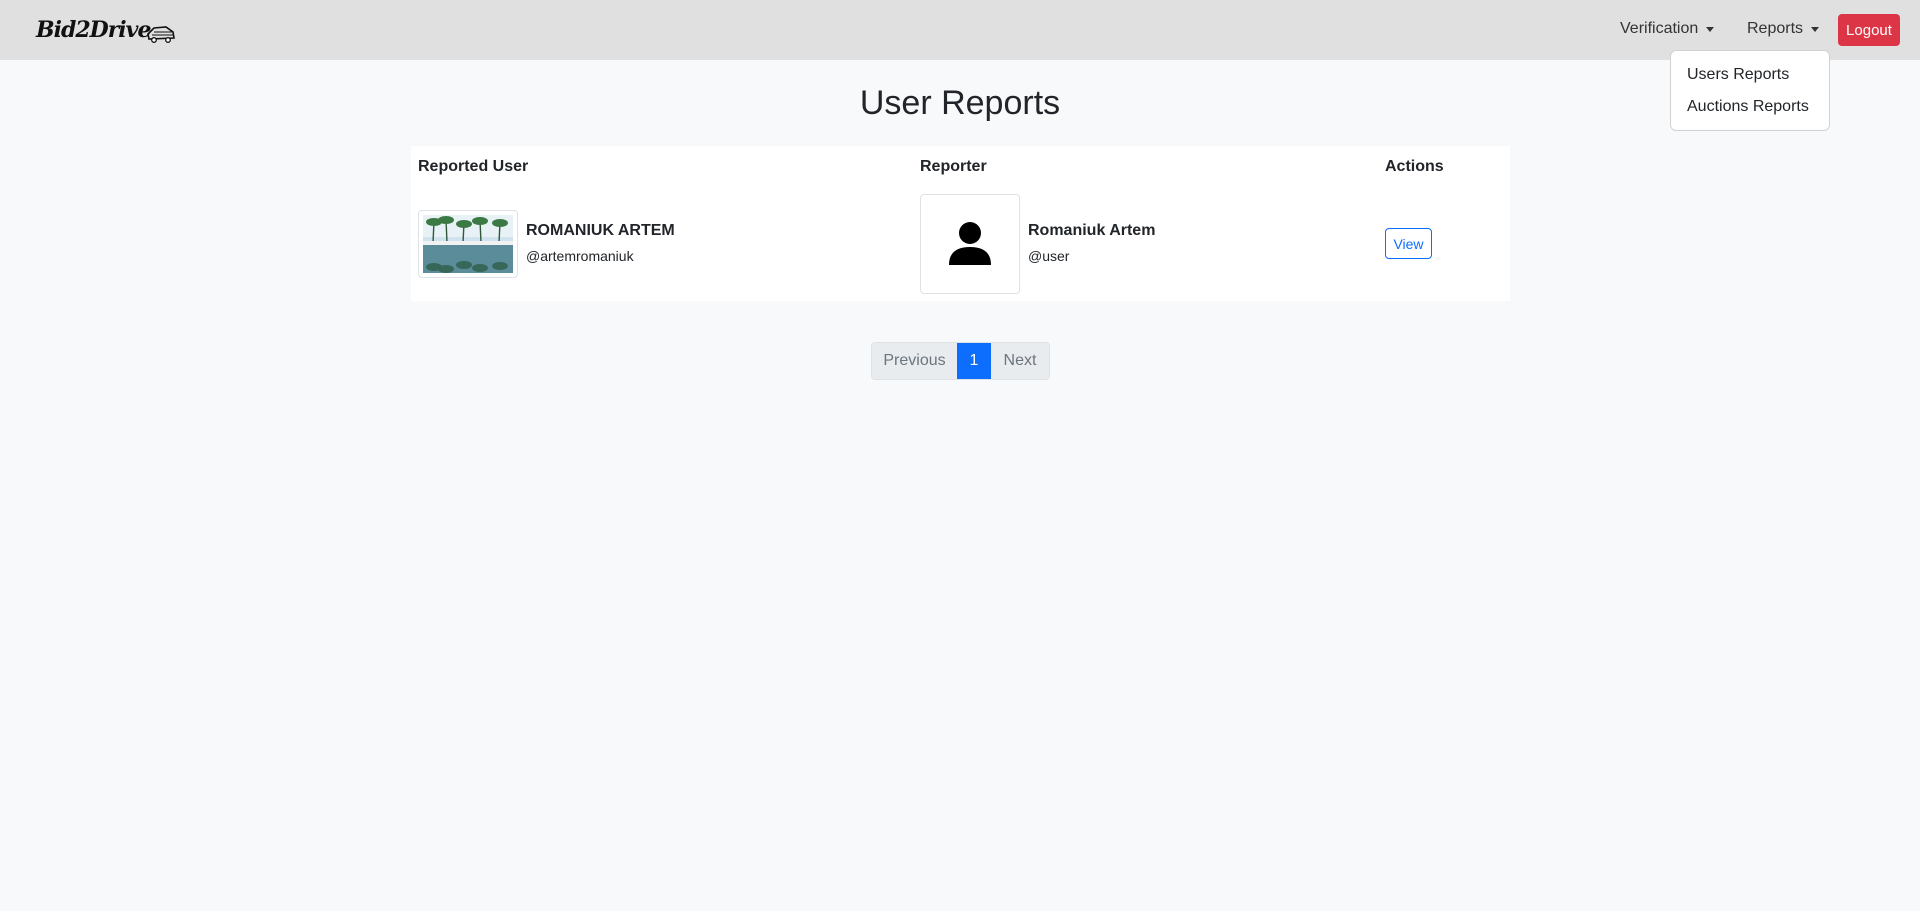  What do you see at coordinates (1408, 243) in the screenshot?
I see `view-report-button: View` at bounding box center [1408, 243].